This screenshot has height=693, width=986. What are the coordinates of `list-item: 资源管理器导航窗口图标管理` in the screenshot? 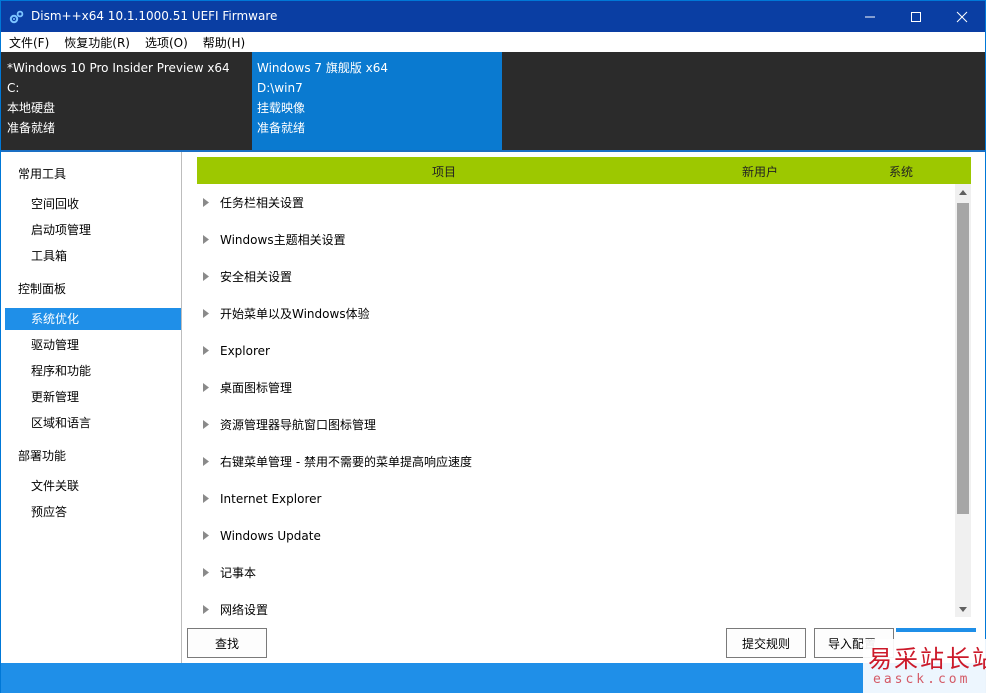 It's located at (576, 424).